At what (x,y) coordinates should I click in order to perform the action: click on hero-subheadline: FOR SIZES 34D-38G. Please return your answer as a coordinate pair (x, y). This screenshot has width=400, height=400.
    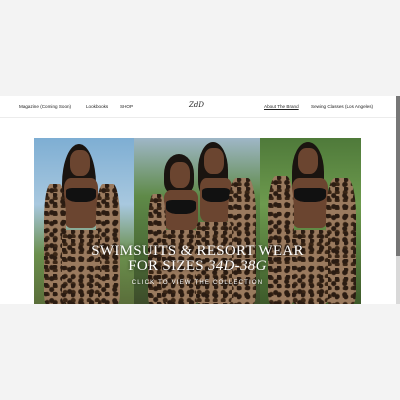
    Looking at the image, I should click on (197, 266).